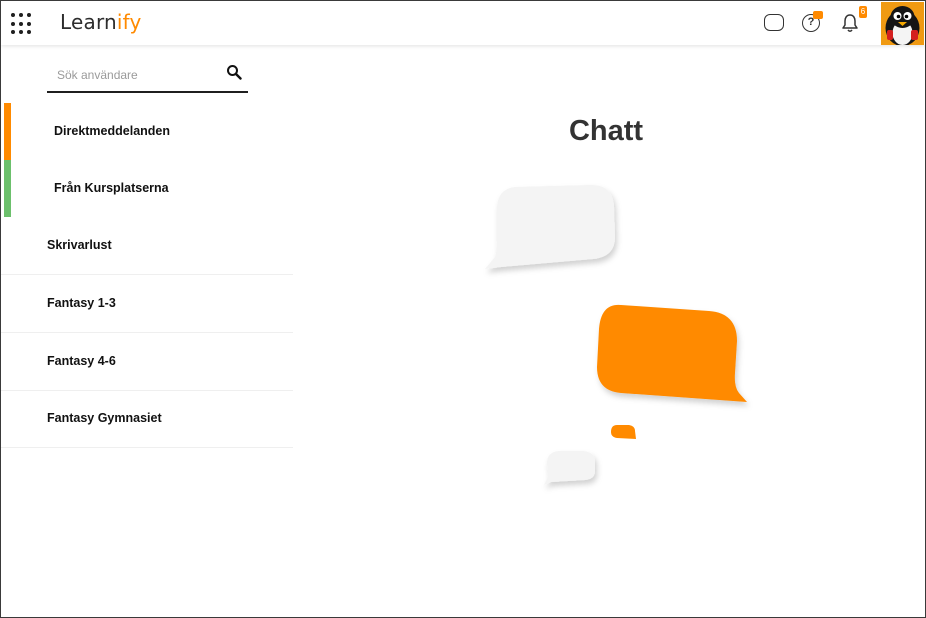 The height and width of the screenshot is (618, 926). Describe the element at coordinates (147, 304) in the screenshot. I see `sidebar-item-fantasy-1-3: Fantasy 1-3` at that location.